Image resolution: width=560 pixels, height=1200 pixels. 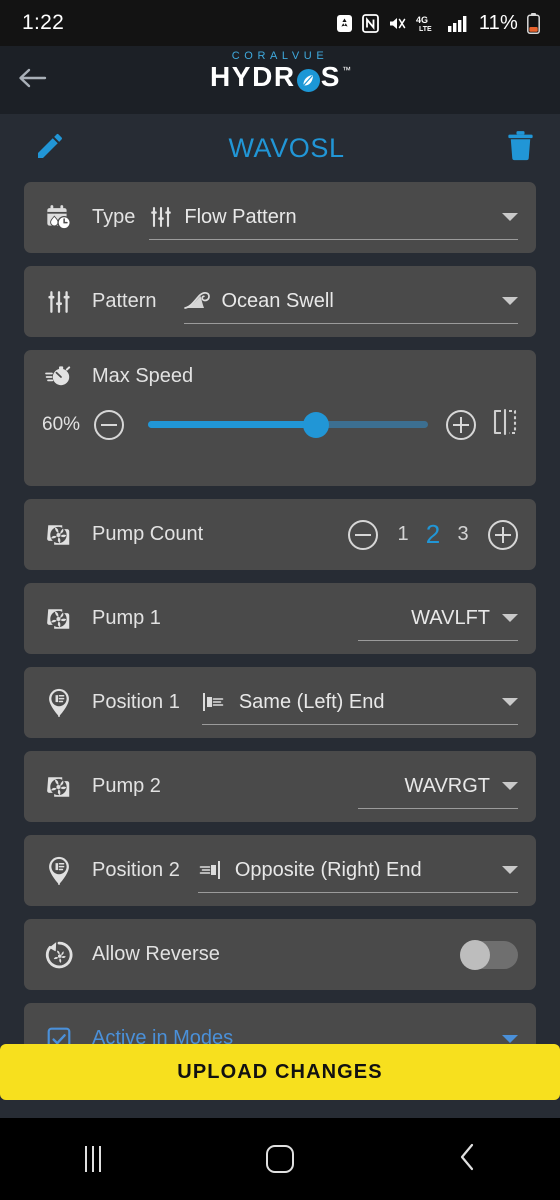 I want to click on svg-text: 4G, so click(x=422, y=20).